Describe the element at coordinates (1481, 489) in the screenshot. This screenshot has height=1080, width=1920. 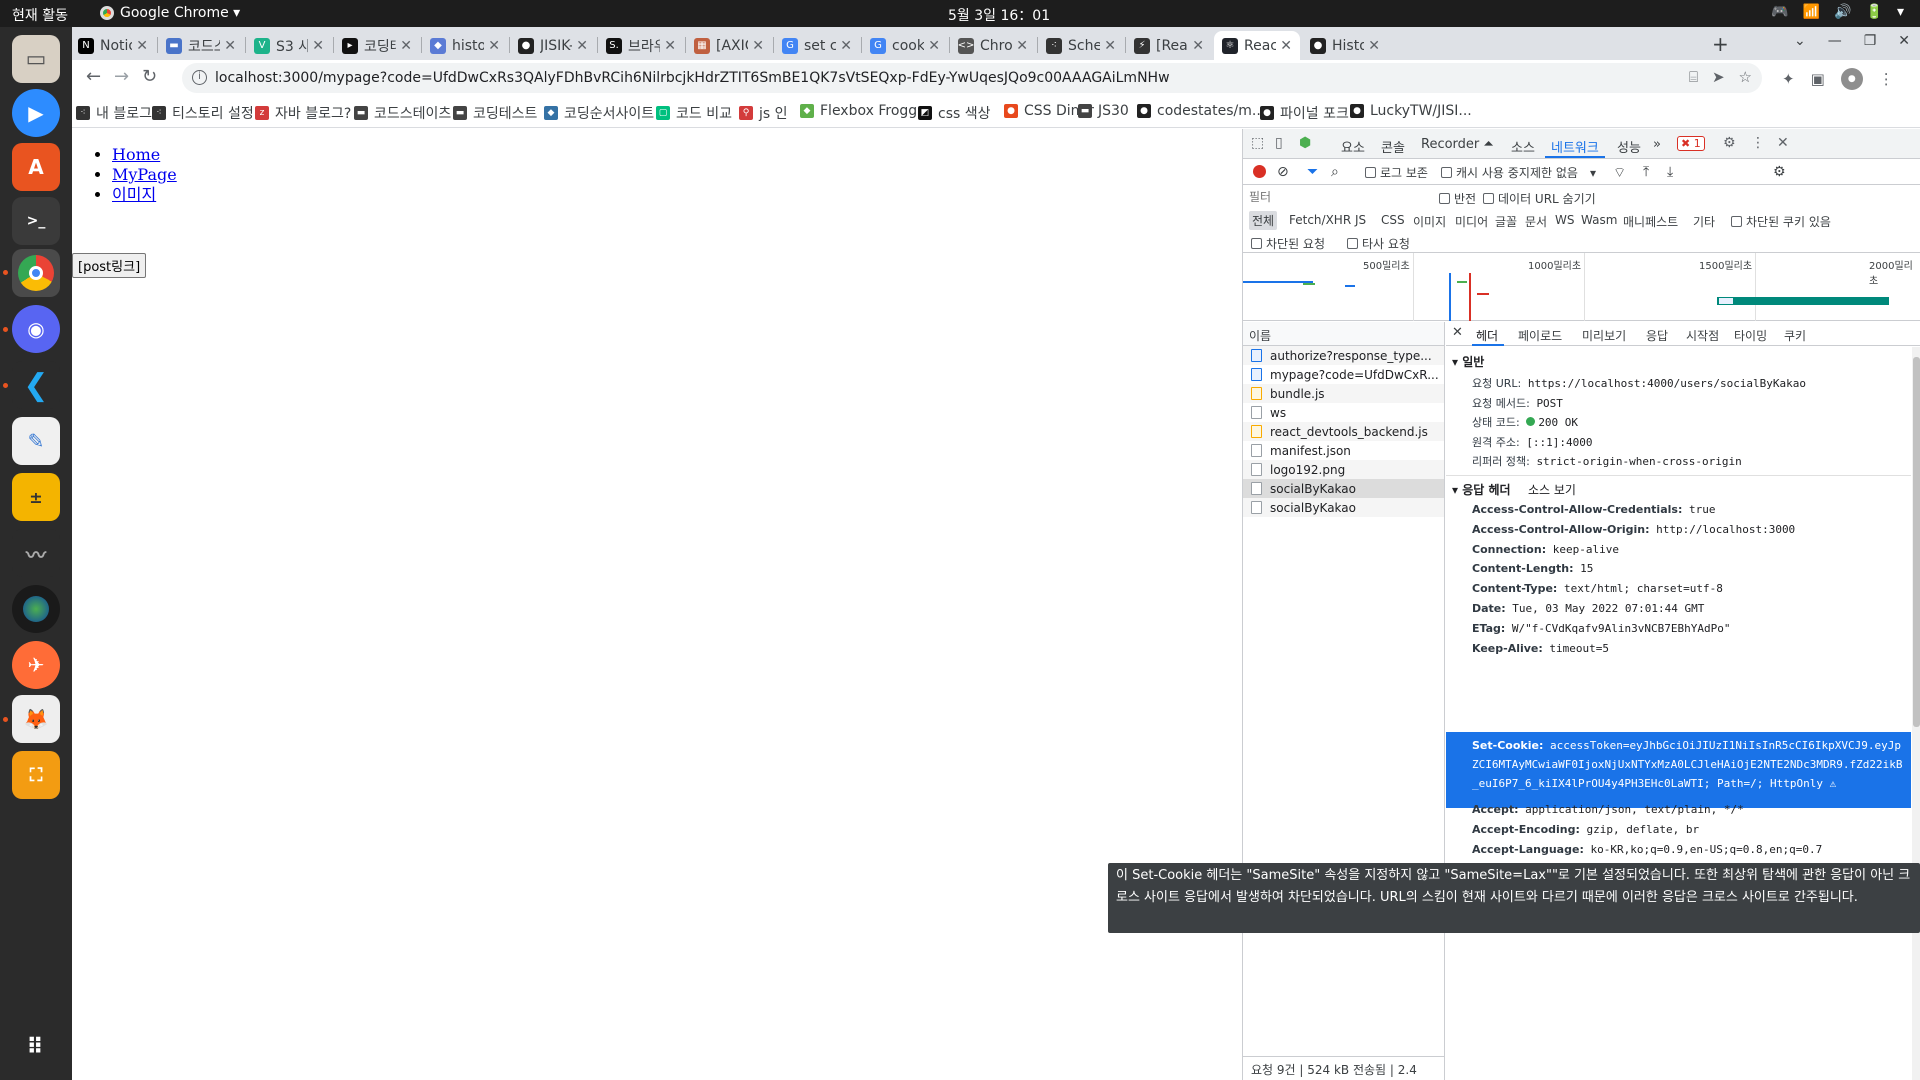
I see `response-headers-title: ▾ 응답 헤더` at that location.